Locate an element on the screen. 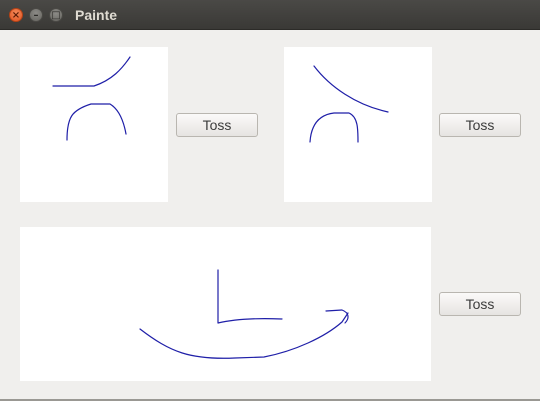 This screenshot has height=401, width=540. stroke-arrowhead is located at coordinates (337, 316).